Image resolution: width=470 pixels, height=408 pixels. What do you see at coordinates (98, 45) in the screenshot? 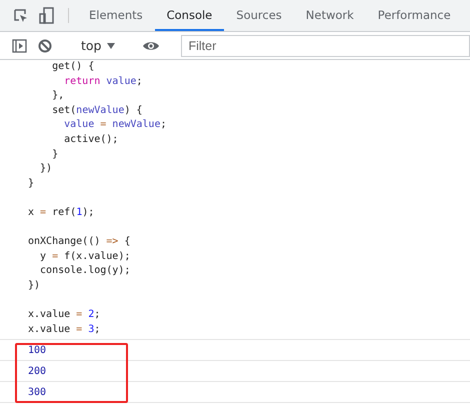
I see `context-select: top` at bounding box center [98, 45].